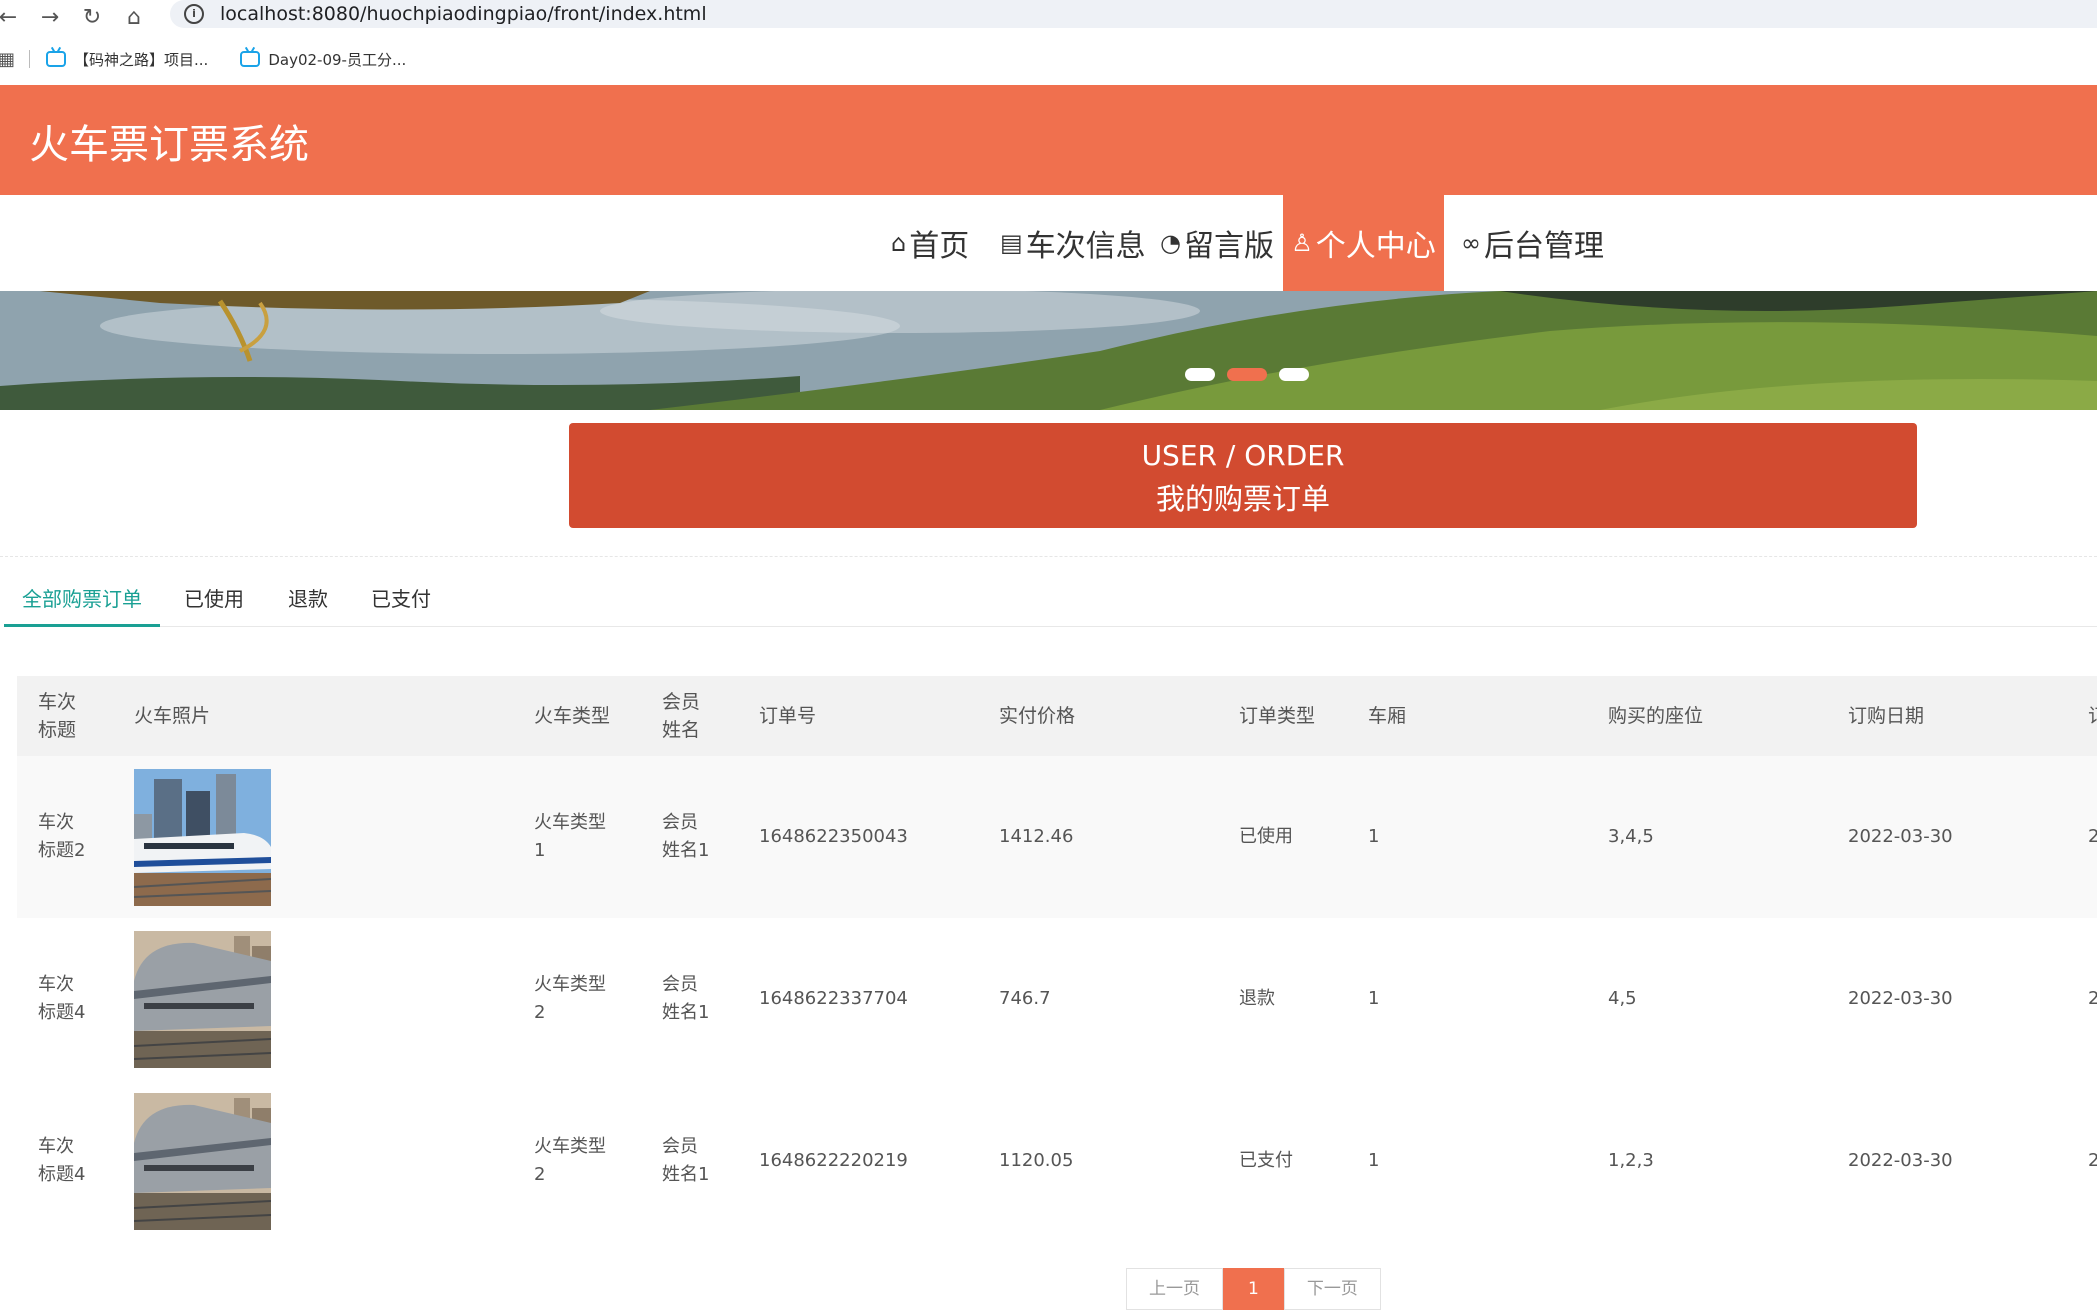  Describe the element at coordinates (1544, 246) in the screenshot. I see `nav-label: 后台管理` at that location.